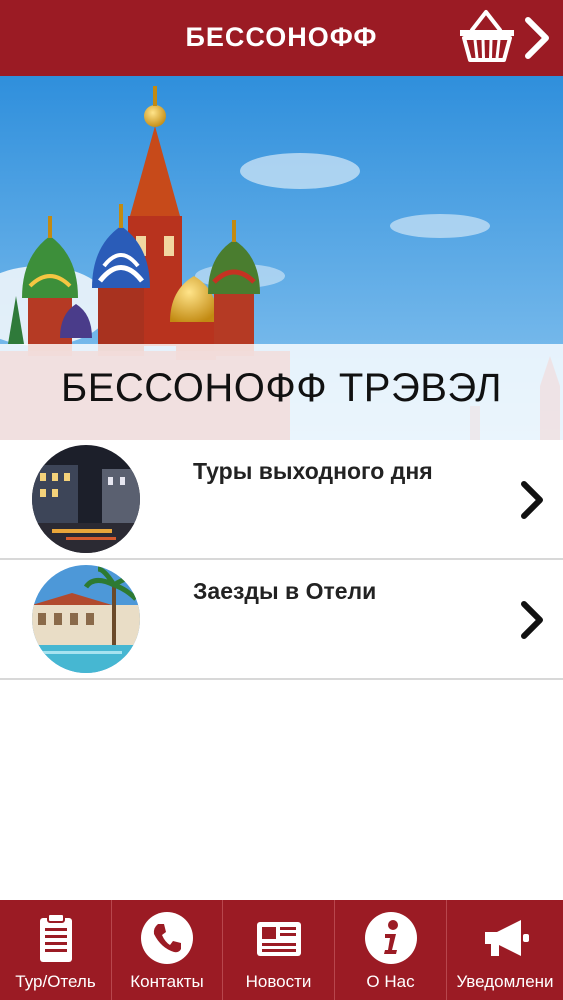 The image size is (563, 1000). I want to click on cart-button, so click(487, 36).